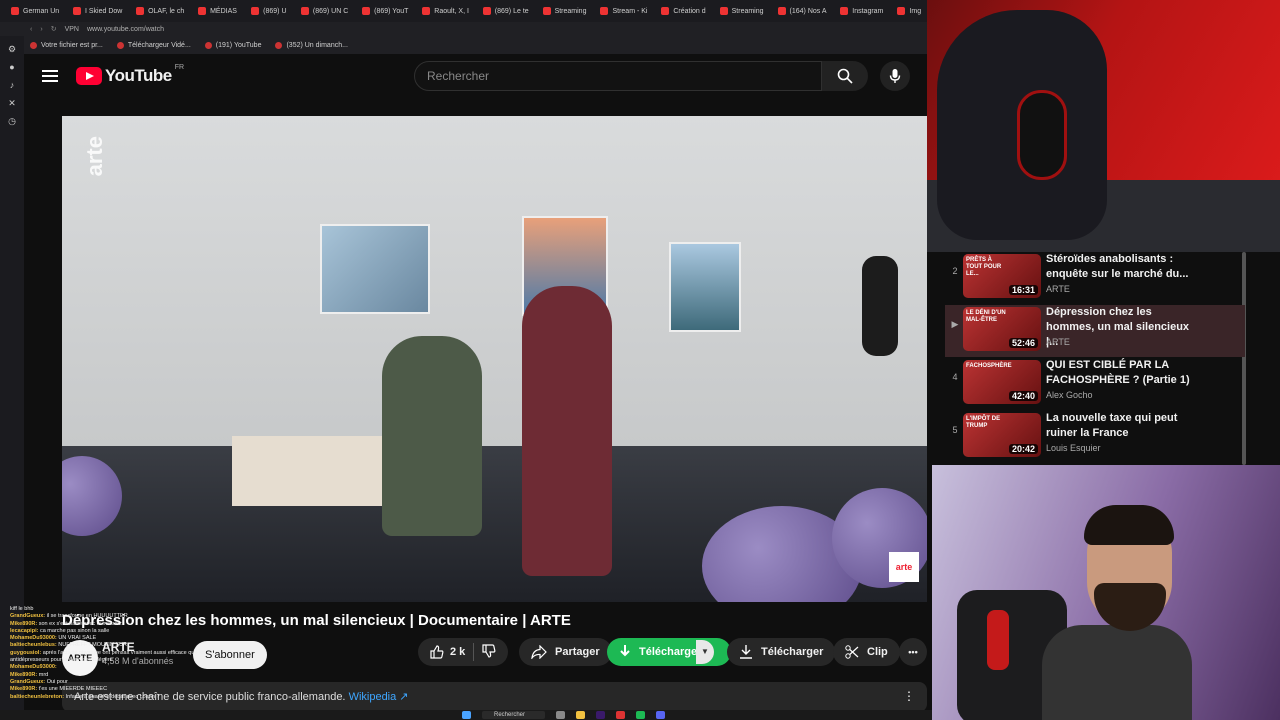  What do you see at coordinates (601, 715) in the screenshot?
I see `premiere-icon` at bounding box center [601, 715].